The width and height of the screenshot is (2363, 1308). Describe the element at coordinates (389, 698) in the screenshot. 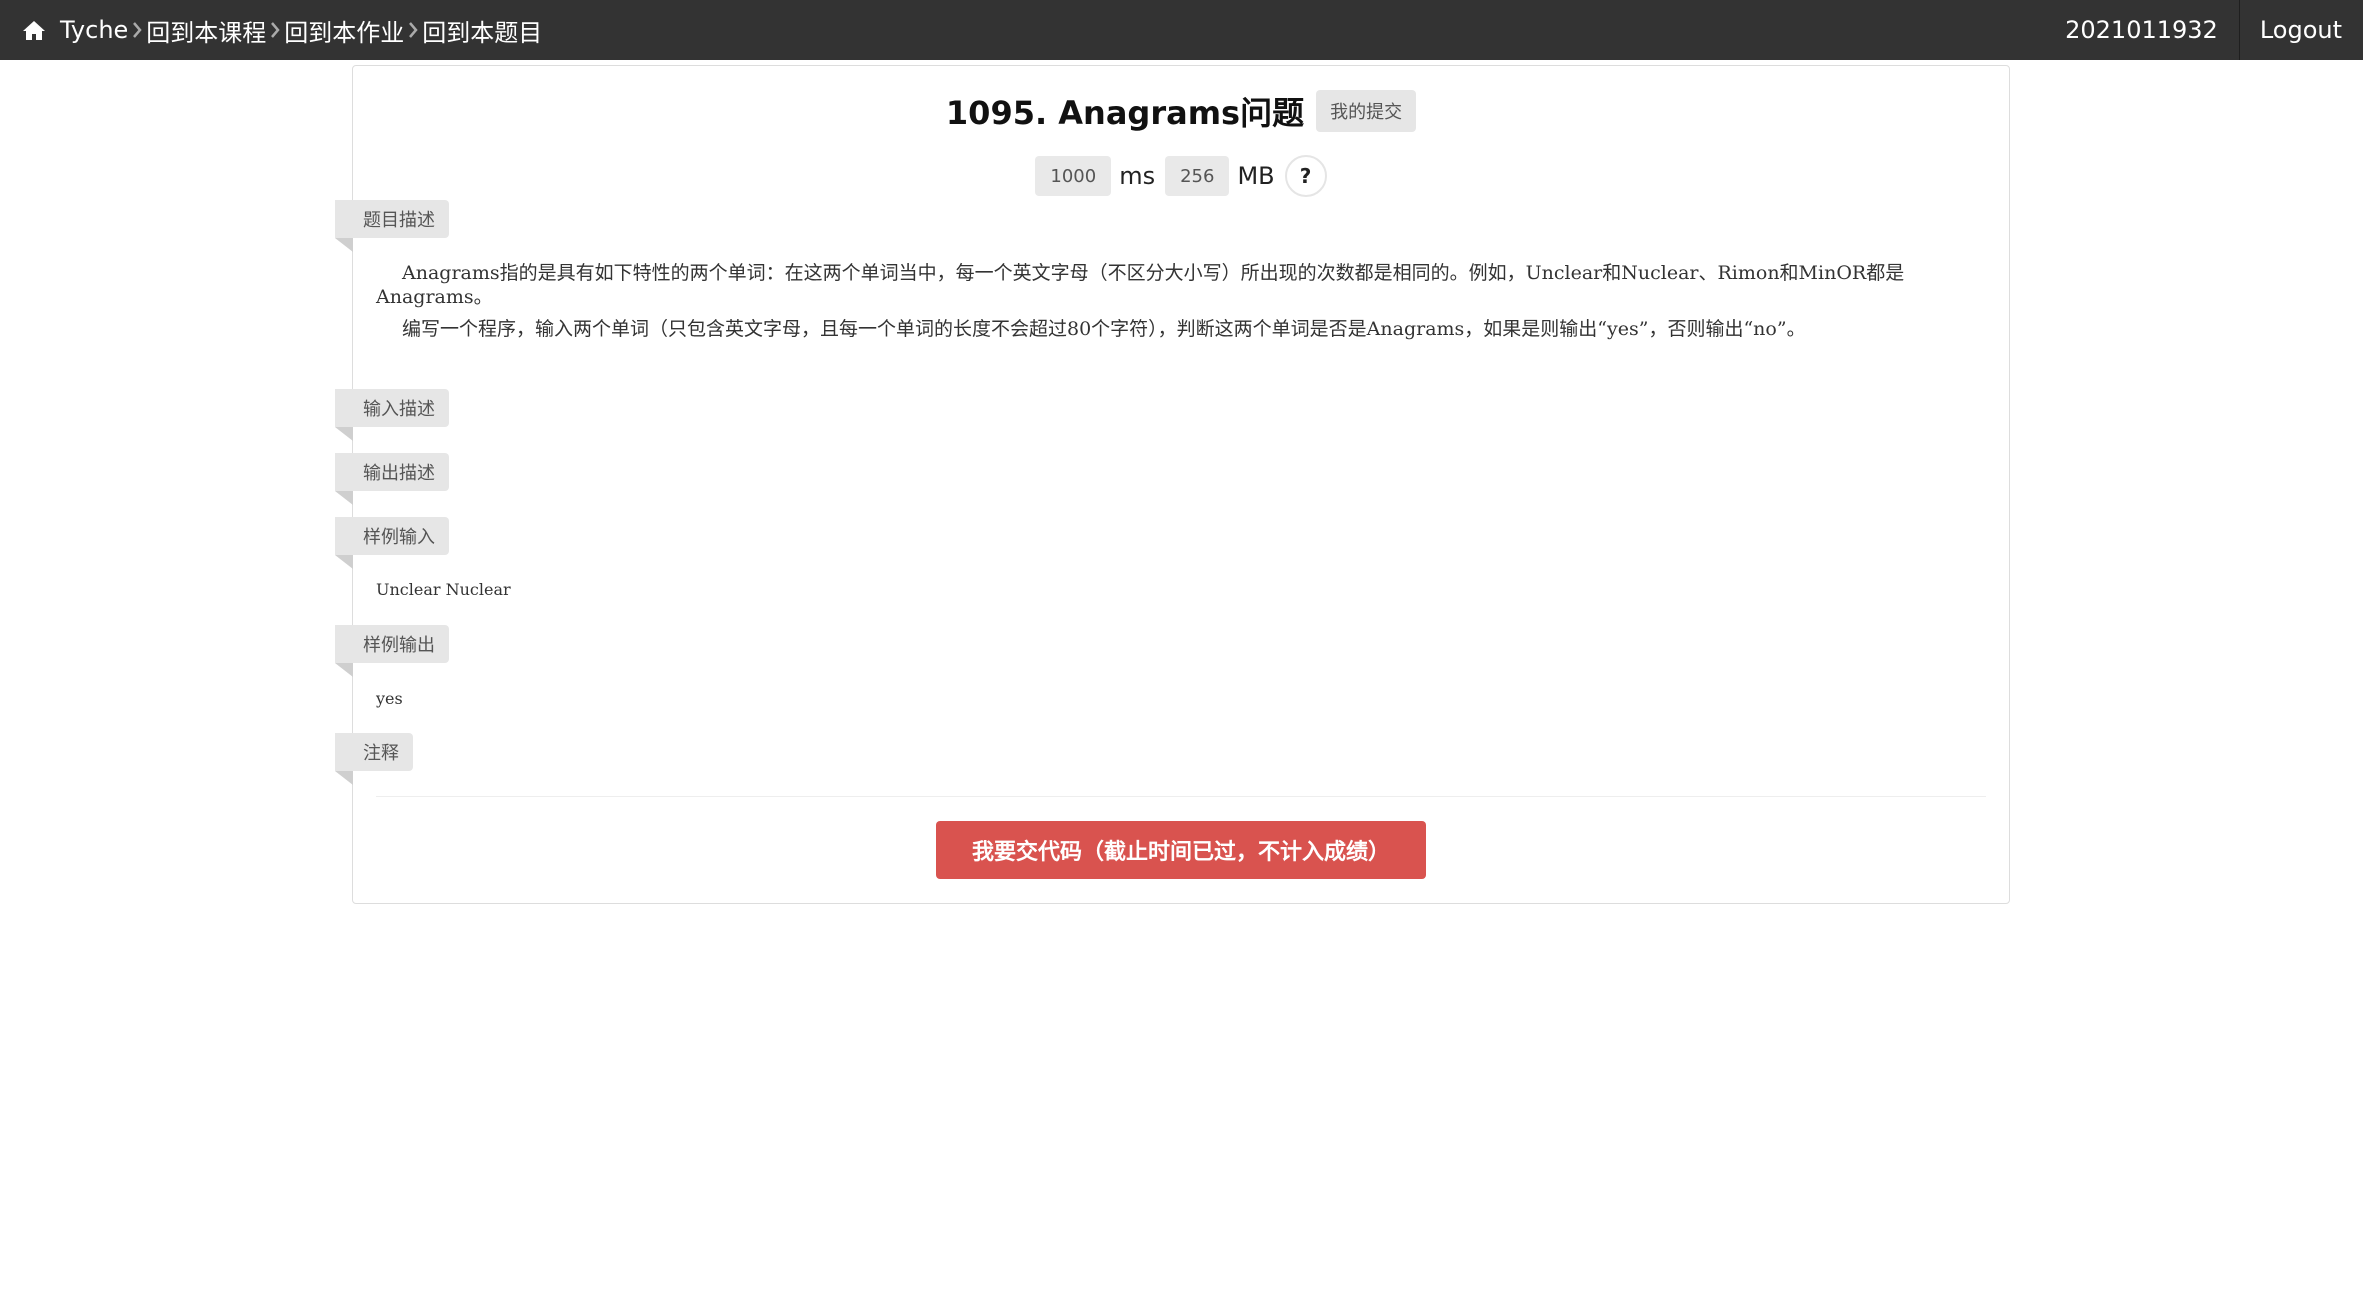

I see `sample-output-text: yes` at that location.